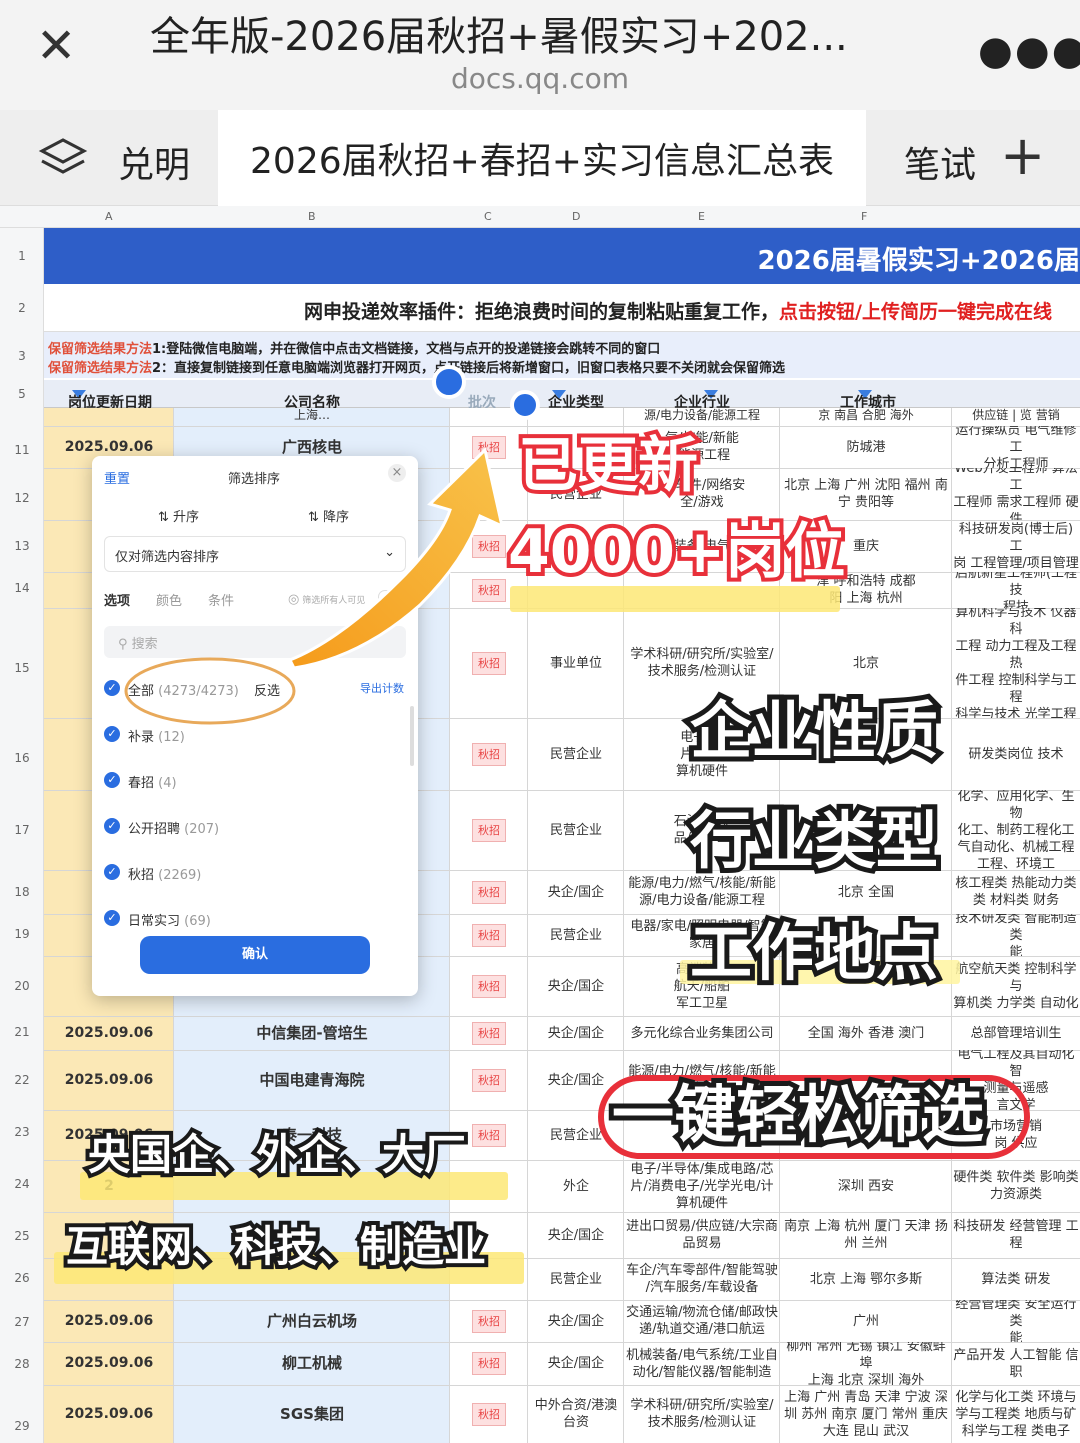 This screenshot has width=1080, height=1443. What do you see at coordinates (117, 477) in the screenshot?
I see `reset-button: 重置` at bounding box center [117, 477].